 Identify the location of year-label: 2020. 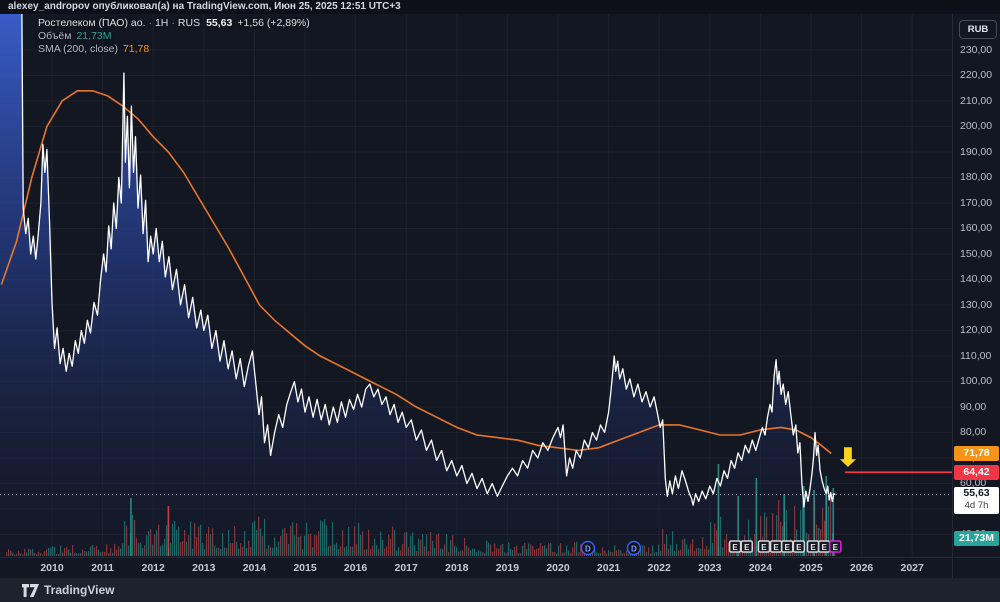
(558, 568).